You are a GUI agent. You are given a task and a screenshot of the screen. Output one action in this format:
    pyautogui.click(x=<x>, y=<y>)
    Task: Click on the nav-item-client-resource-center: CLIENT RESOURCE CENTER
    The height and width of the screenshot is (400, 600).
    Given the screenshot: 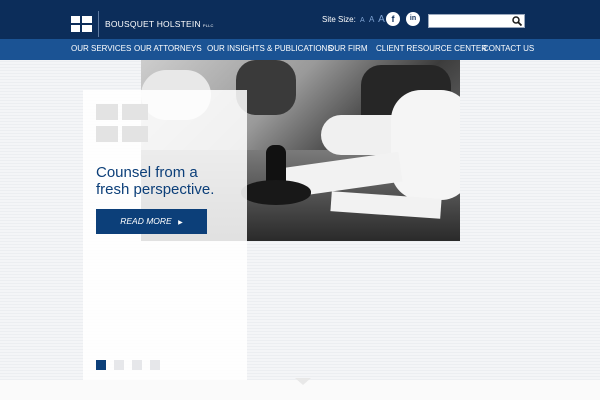 What is the action you would take?
    pyautogui.click(x=431, y=48)
    